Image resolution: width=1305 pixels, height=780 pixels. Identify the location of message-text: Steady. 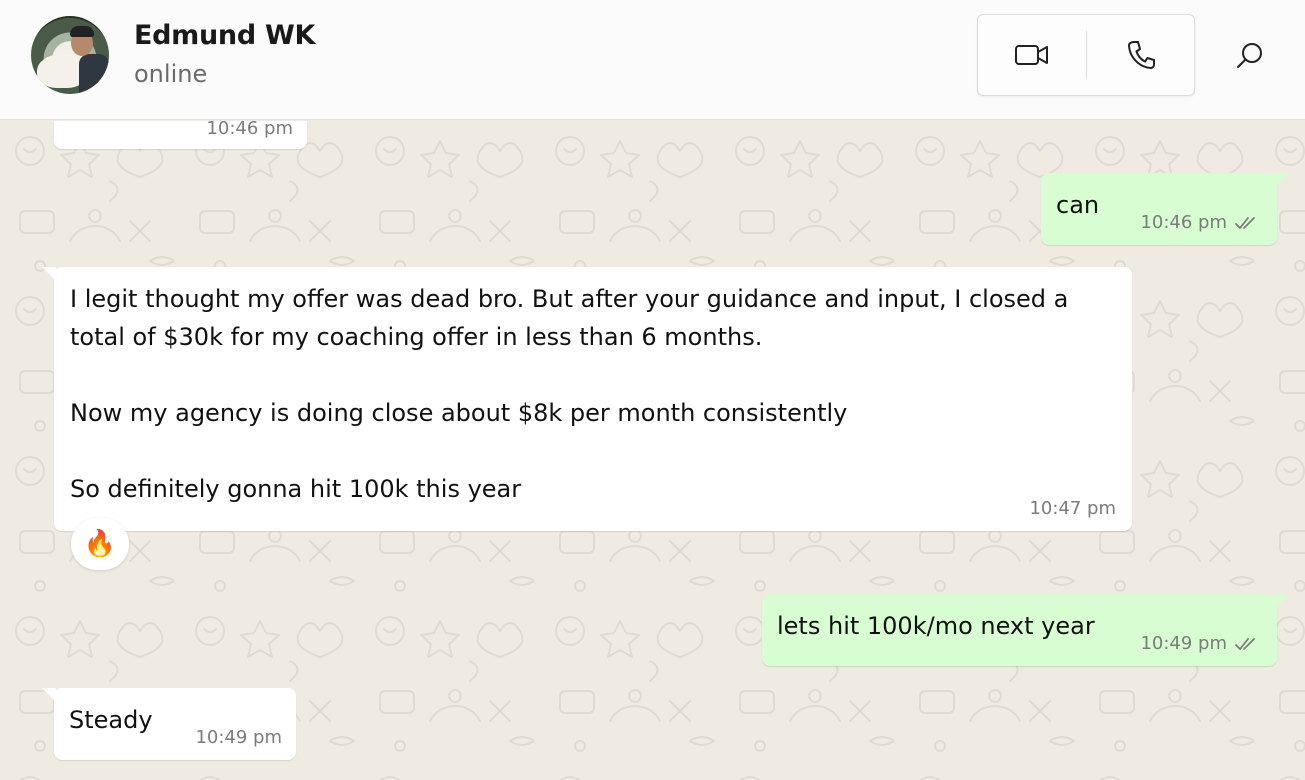
(111, 720).